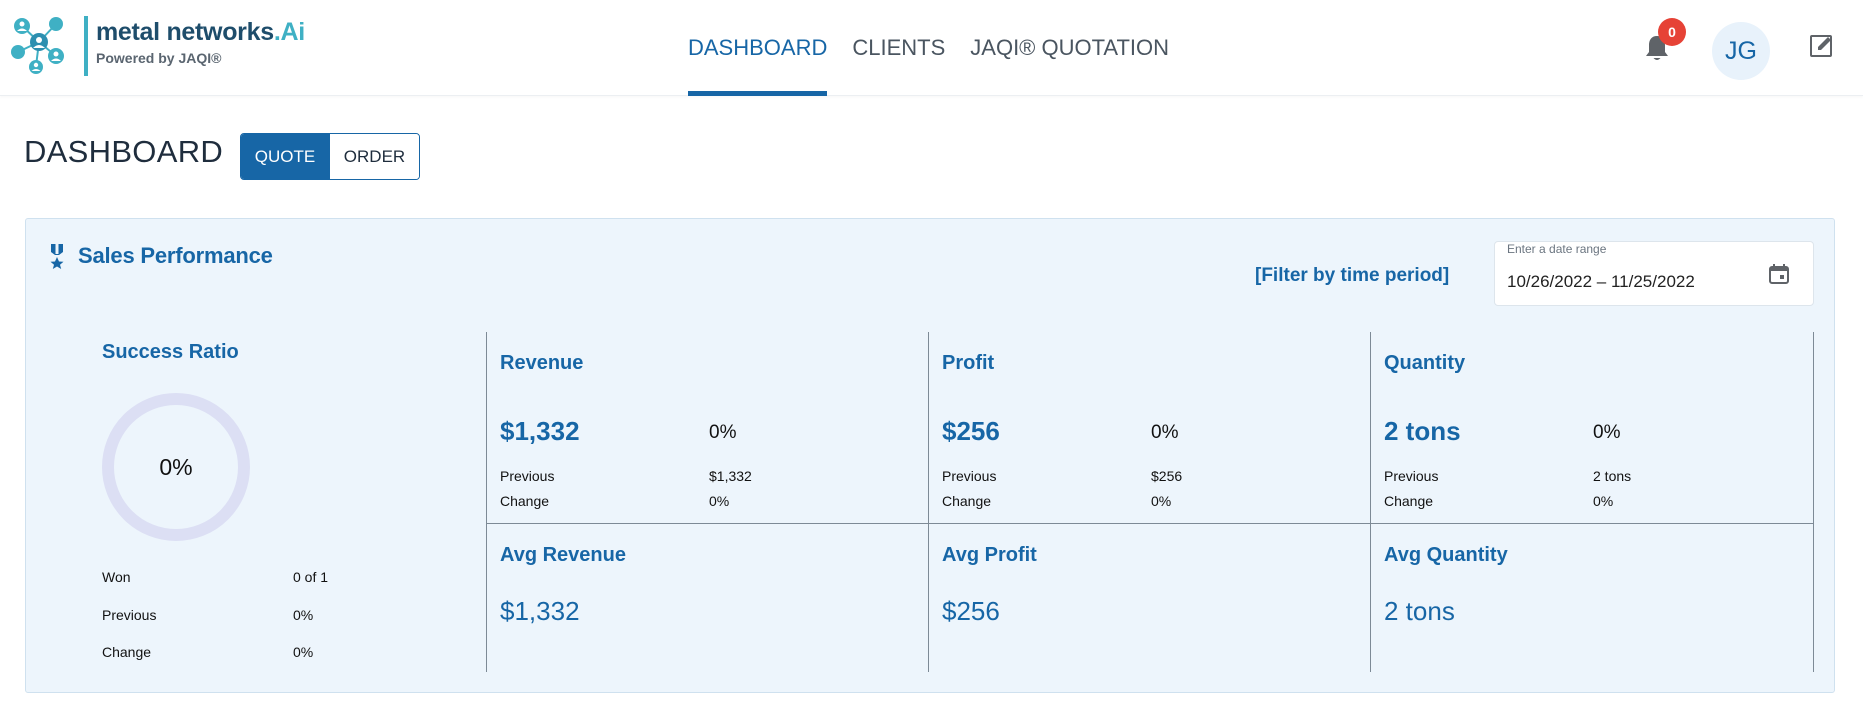 Image resolution: width=1863 pixels, height=716 pixels. Describe the element at coordinates (311, 577) in the screenshot. I see `won-value: 0 of 1` at that location.